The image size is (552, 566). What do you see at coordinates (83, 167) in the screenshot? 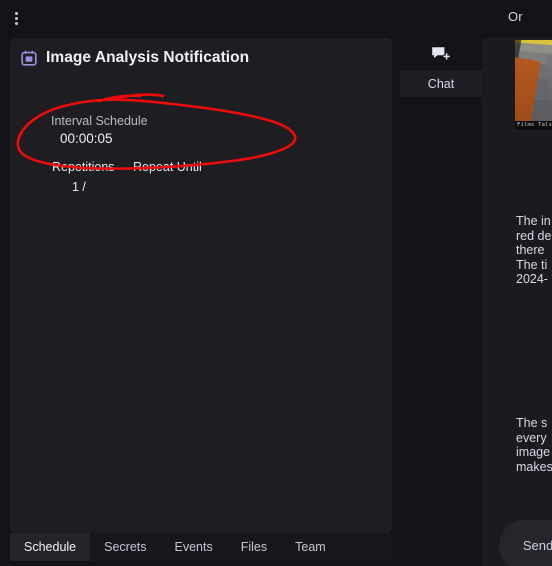
I see `repetitions-header: Repetitions` at bounding box center [83, 167].